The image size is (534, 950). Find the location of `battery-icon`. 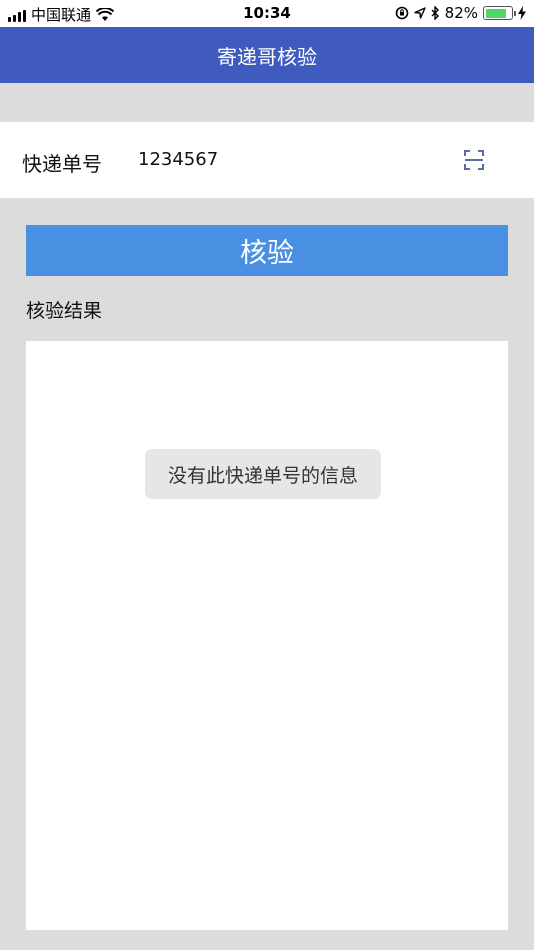

battery-icon is located at coordinates (499, 13).